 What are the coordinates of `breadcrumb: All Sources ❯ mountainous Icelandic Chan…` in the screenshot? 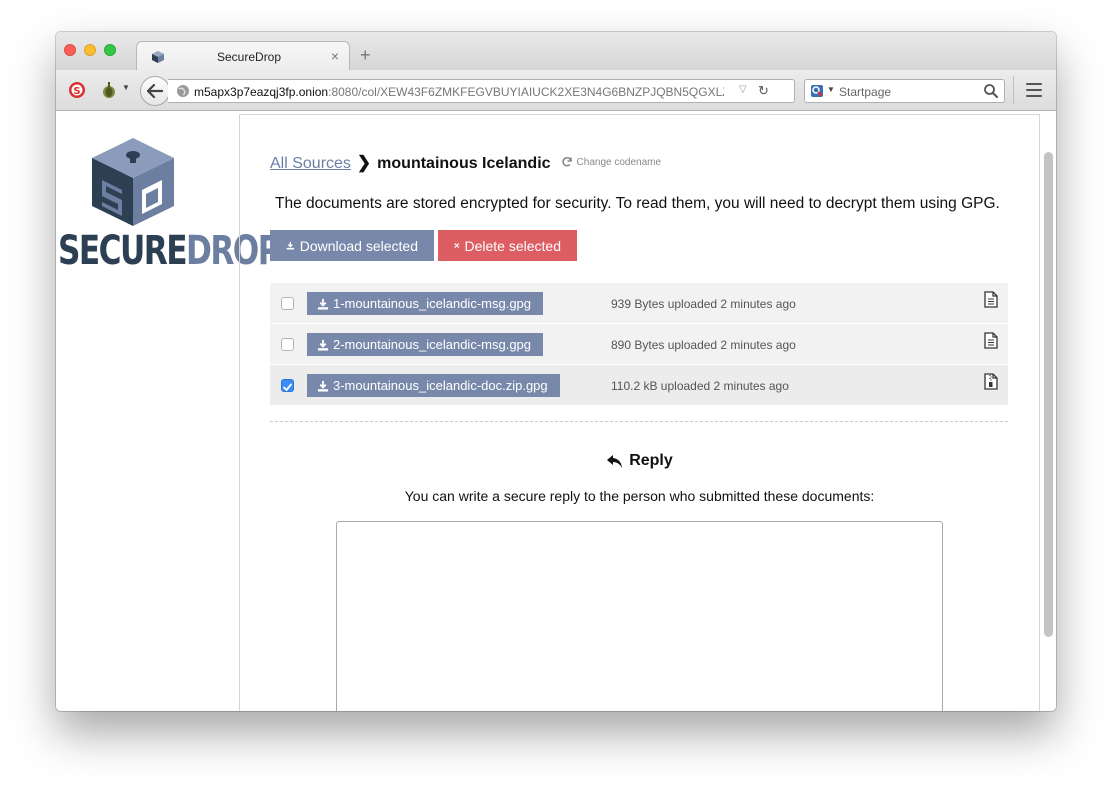 It's located at (465, 163).